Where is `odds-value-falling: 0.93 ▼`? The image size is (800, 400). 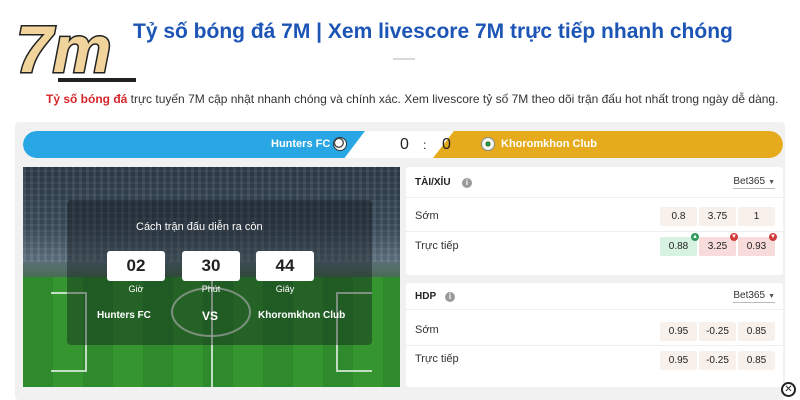
odds-value-falling: 0.93 ▼ is located at coordinates (757, 244).